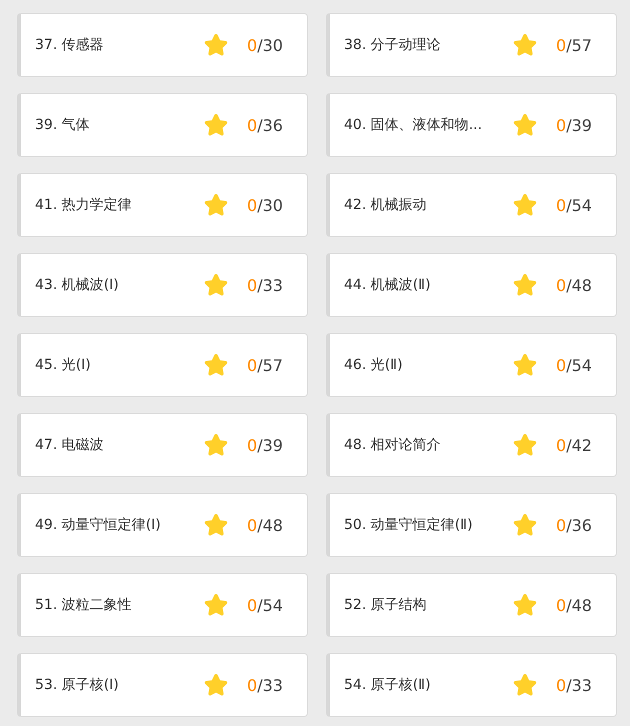 The height and width of the screenshot is (726, 630). What do you see at coordinates (471, 685) in the screenshot?
I see `chapter-card: 54. 原子核(Ⅱ) 0/33` at bounding box center [471, 685].